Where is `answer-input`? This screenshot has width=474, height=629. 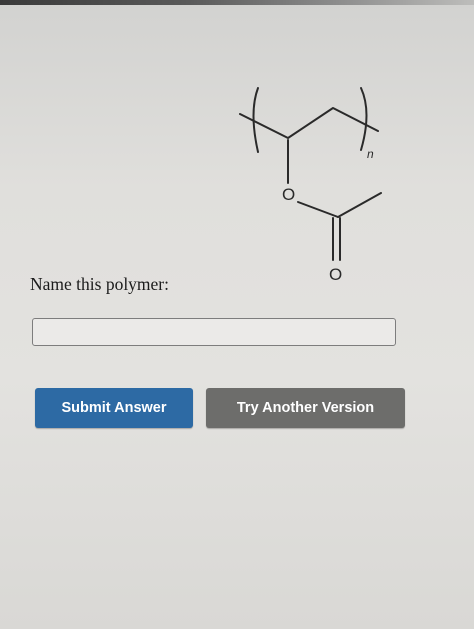
answer-input is located at coordinates (214, 332).